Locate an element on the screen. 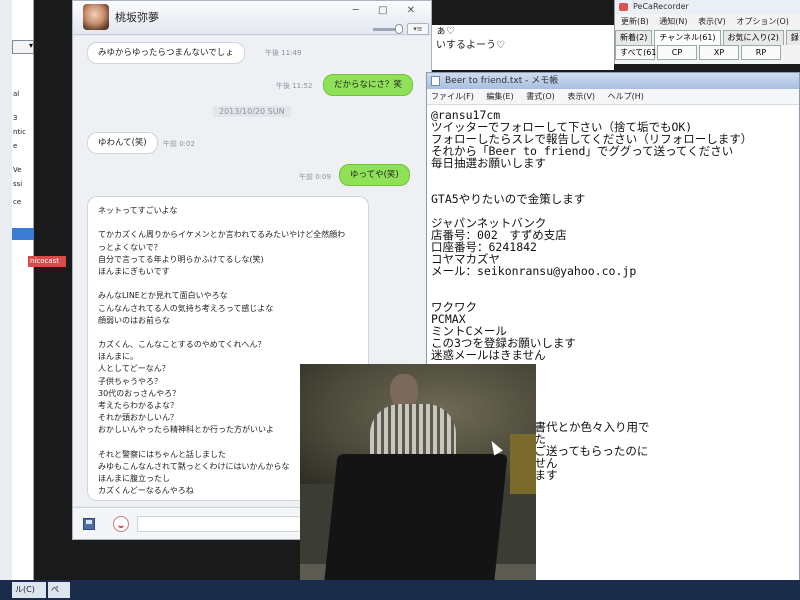 The image size is (800, 600). background-window-panel: ▾ al 3 ntic e Ve ssi ce is located at coordinates (23, 295).